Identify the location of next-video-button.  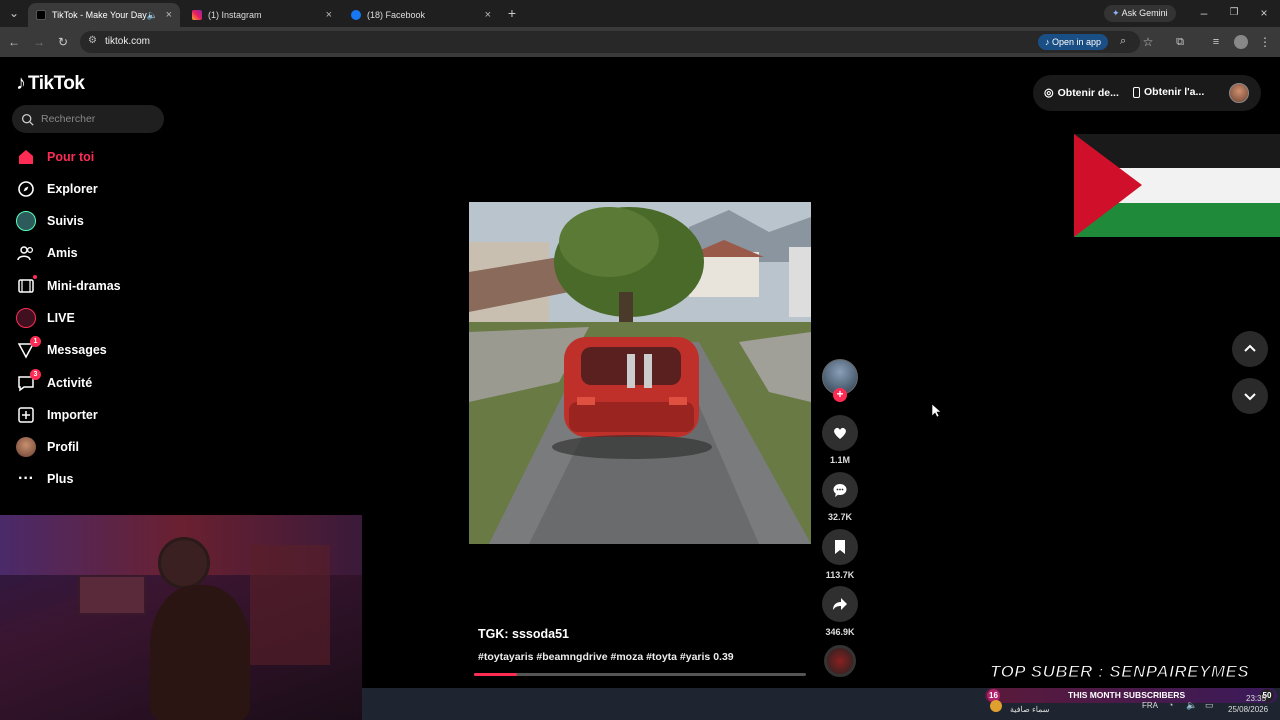
(1250, 396).